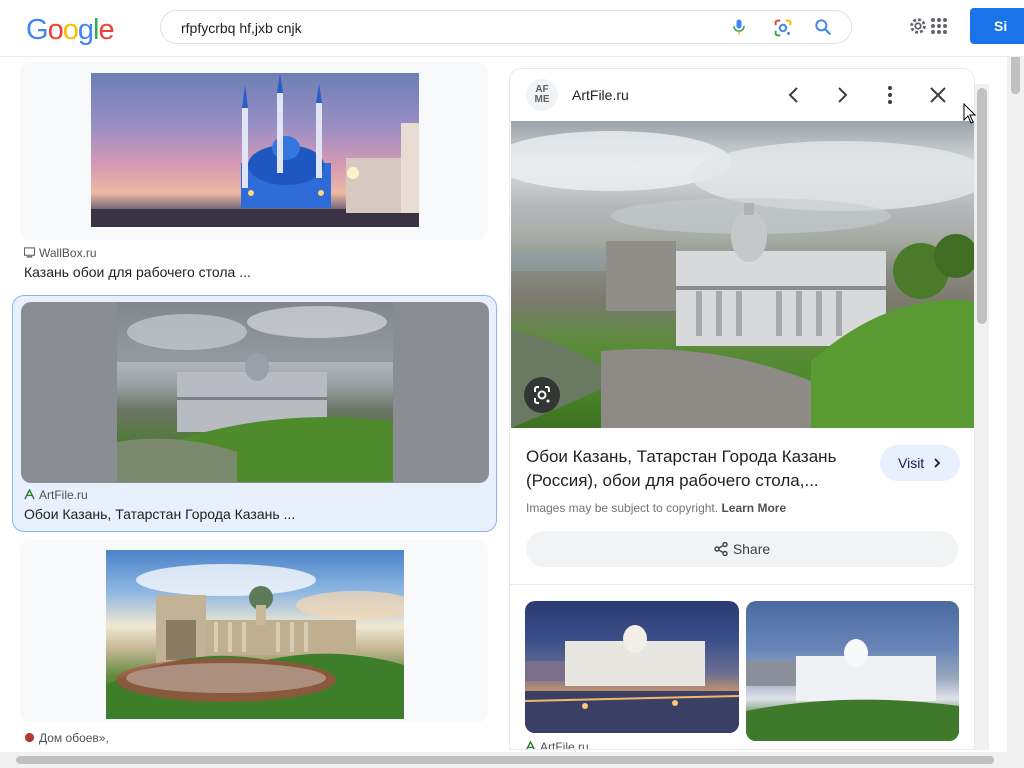 This screenshot has width=1024, height=768. What do you see at coordinates (739, 27) in the screenshot?
I see `microphone-icon` at bounding box center [739, 27].